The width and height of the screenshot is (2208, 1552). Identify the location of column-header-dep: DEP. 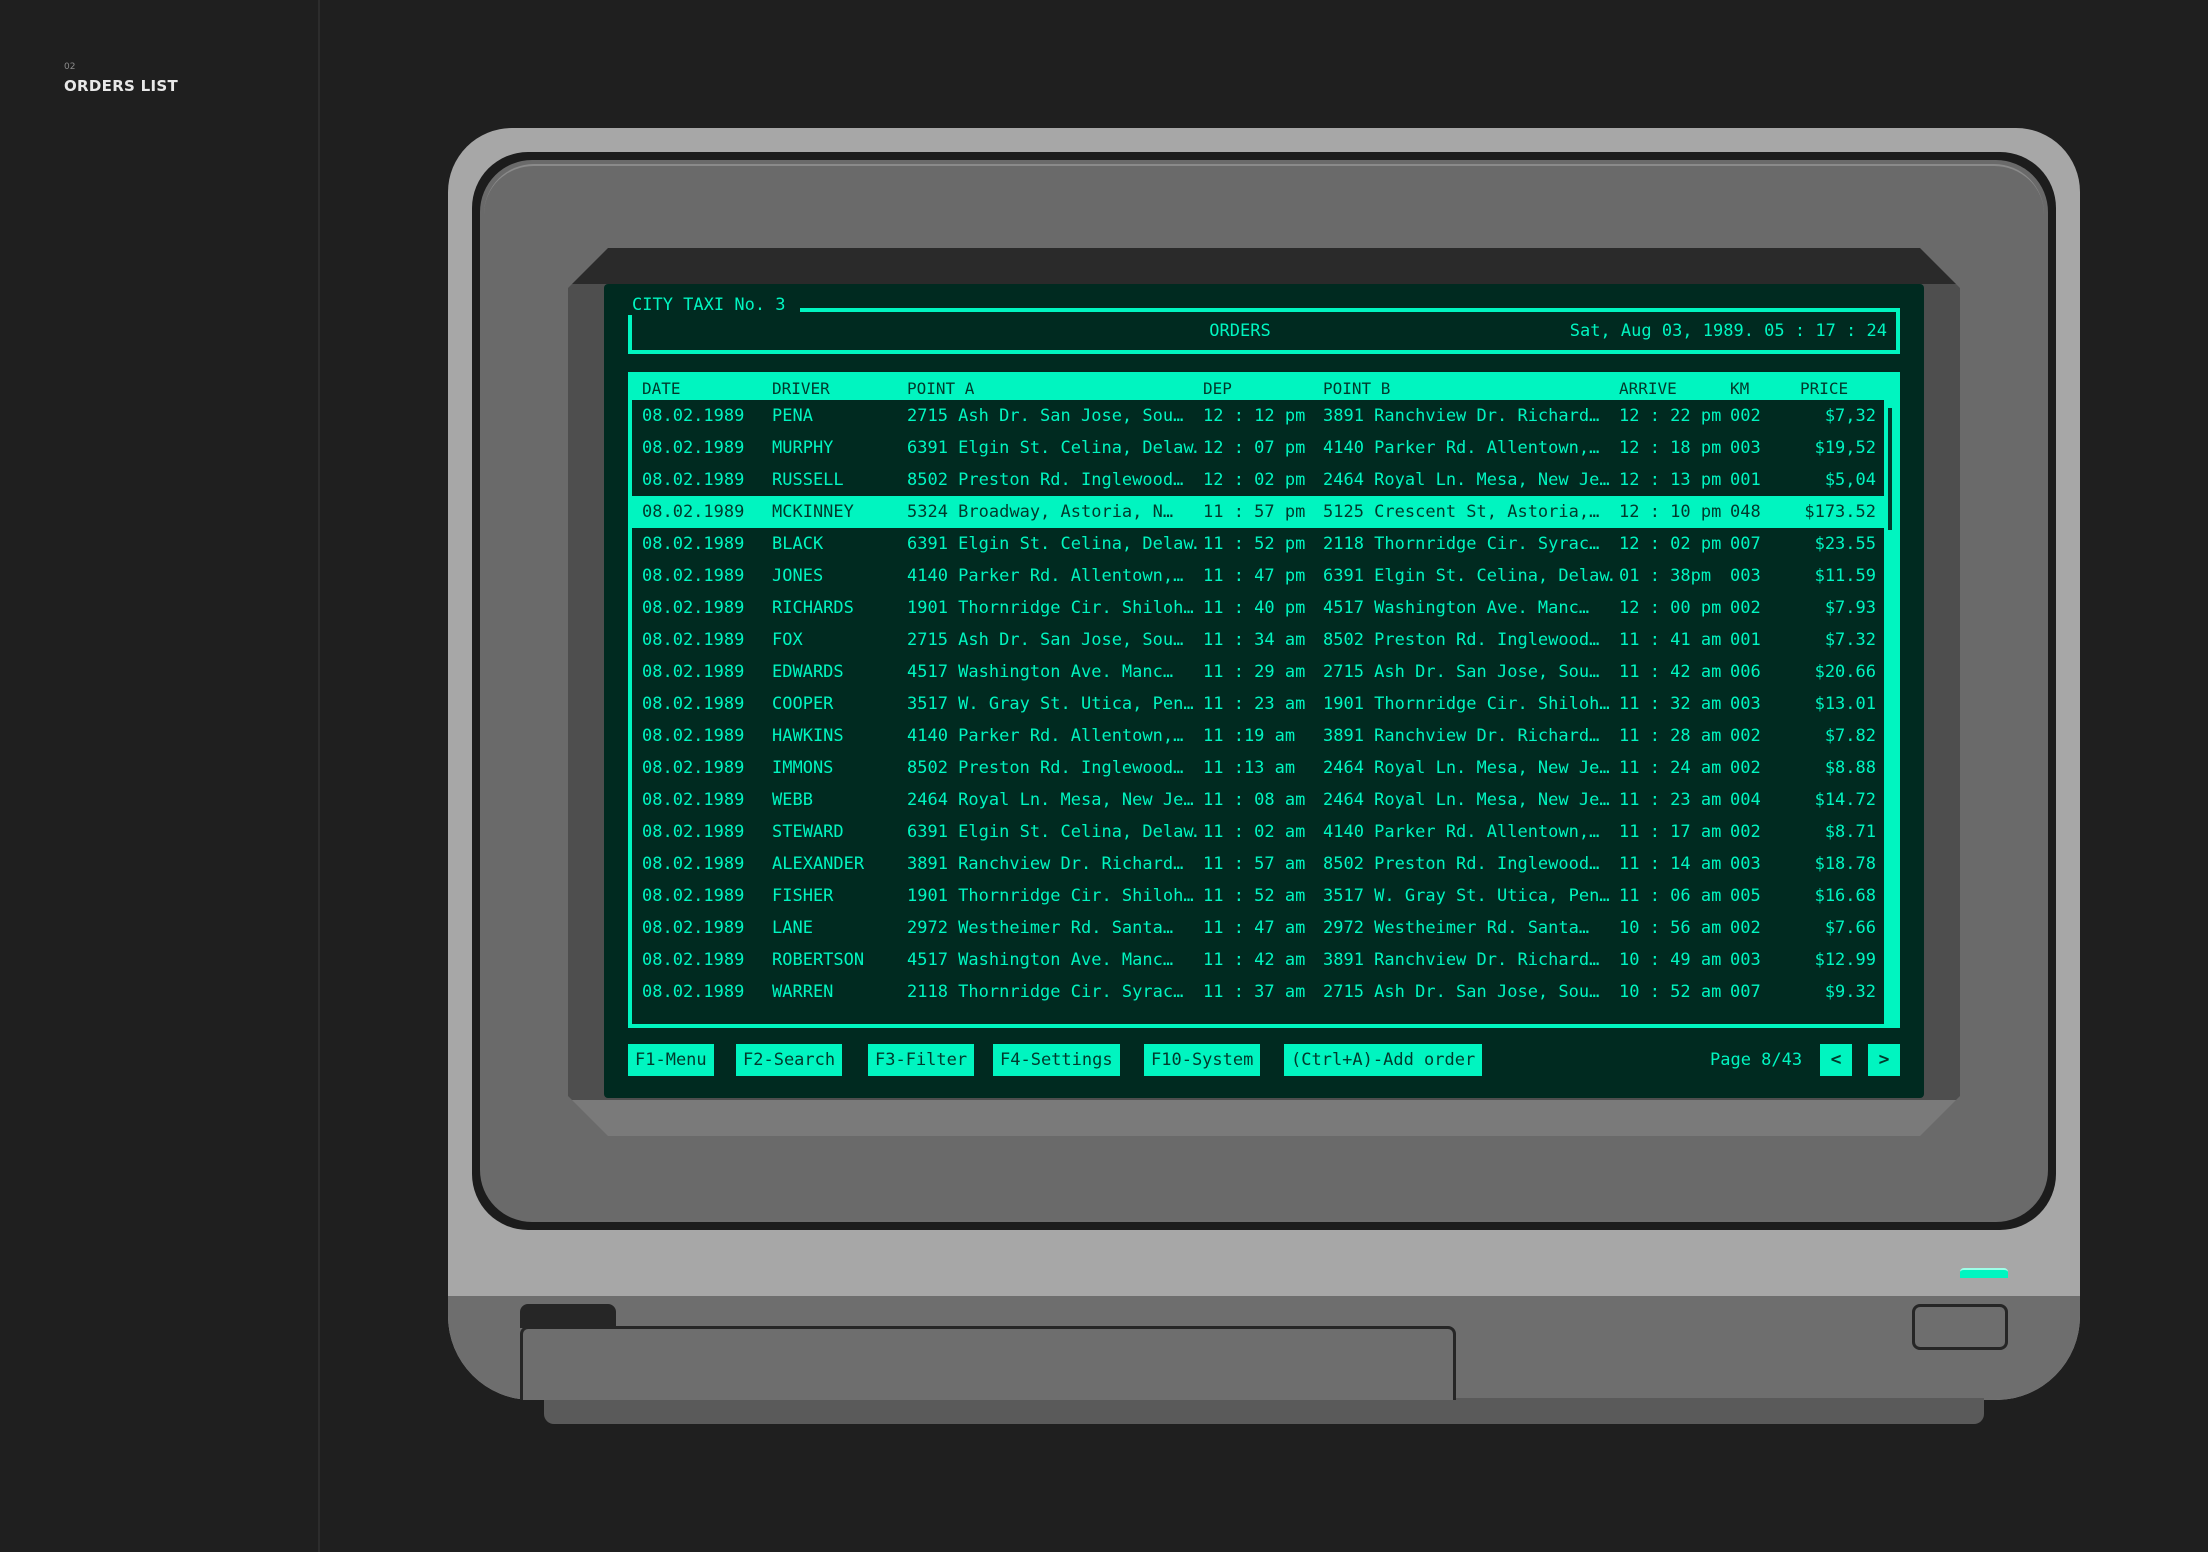
(1217, 389).